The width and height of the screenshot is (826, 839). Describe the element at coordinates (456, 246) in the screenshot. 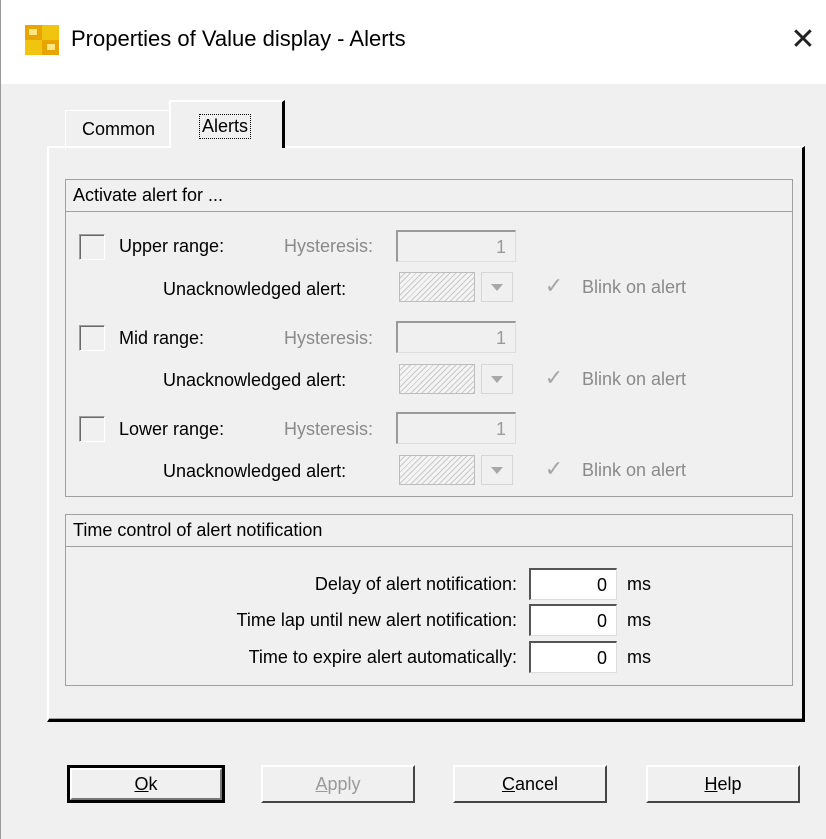

I see `upper-hysteresis-field: 1` at that location.